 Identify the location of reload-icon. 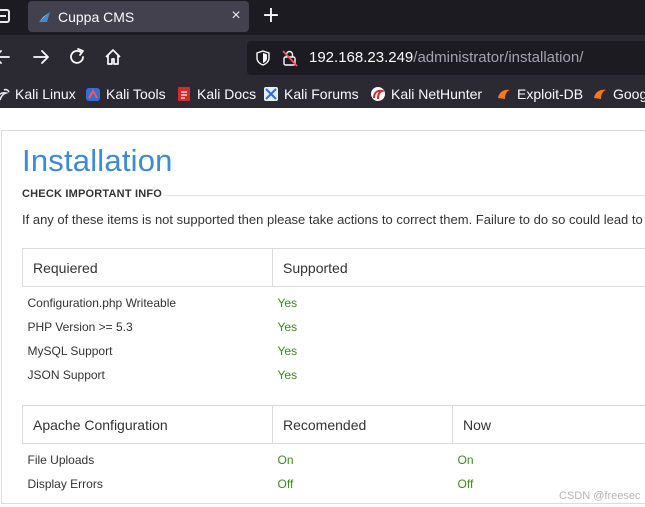
(77, 57).